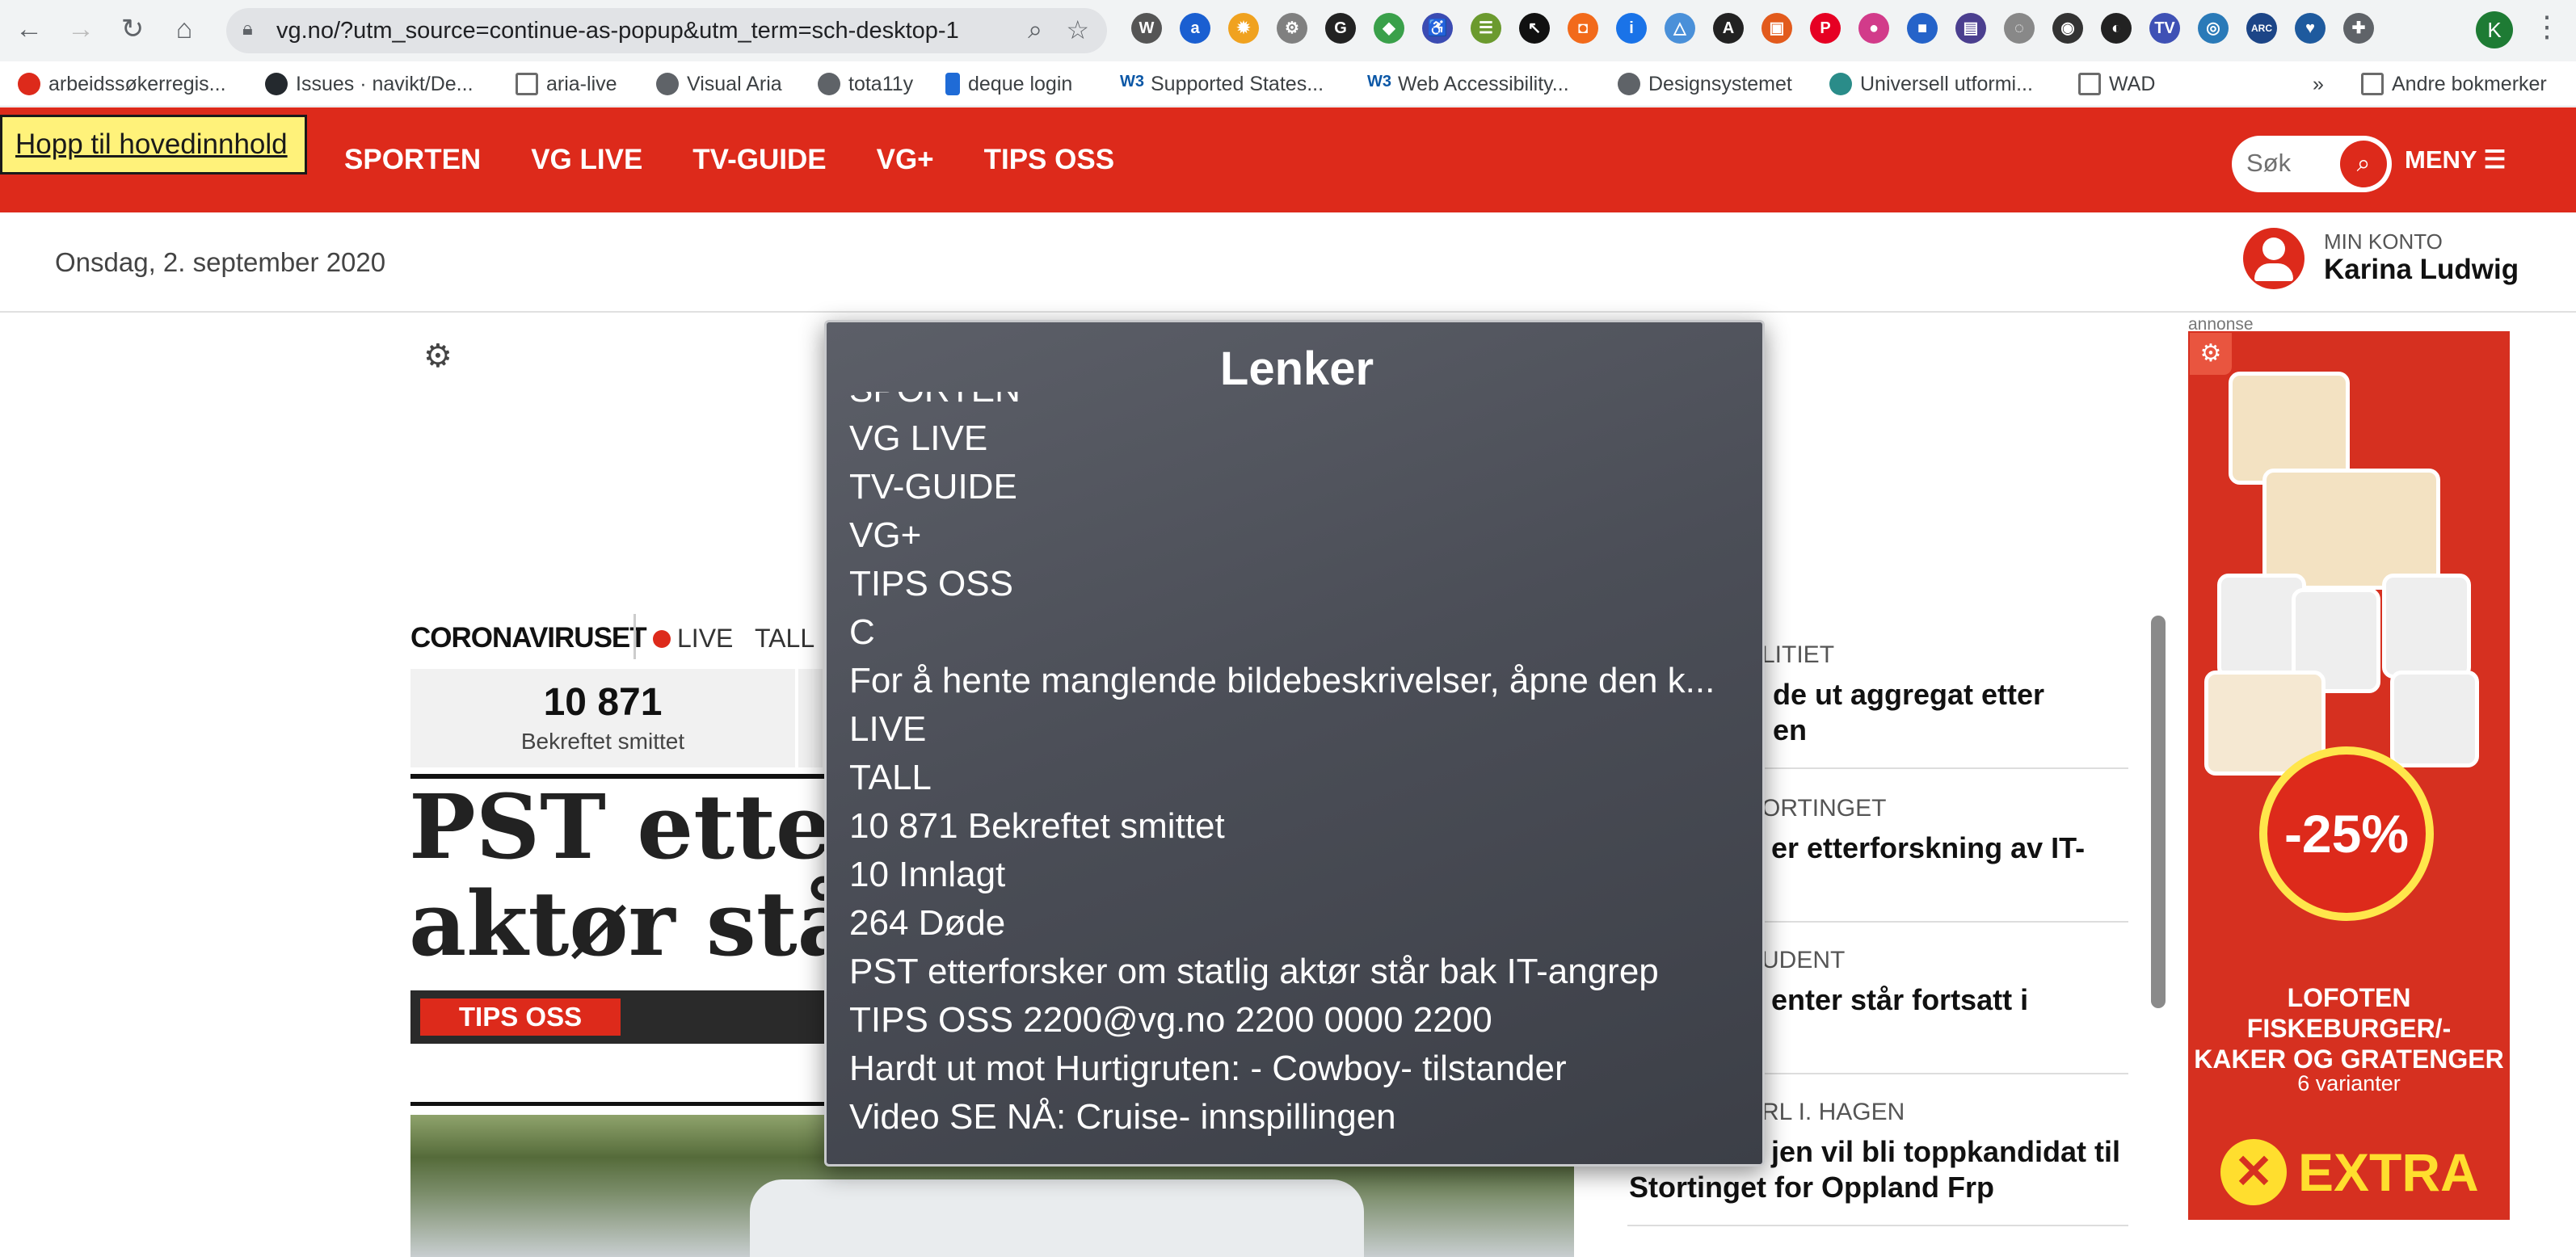 The height and width of the screenshot is (1257, 2576). I want to click on main-headline: PST etterf aktør står, so click(619, 876).